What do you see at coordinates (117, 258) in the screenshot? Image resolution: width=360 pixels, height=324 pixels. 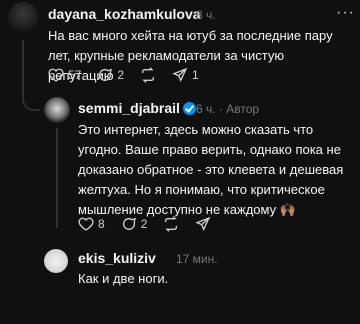 I see `comment-3-username: ekis_kuliziv` at bounding box center [117, 258].